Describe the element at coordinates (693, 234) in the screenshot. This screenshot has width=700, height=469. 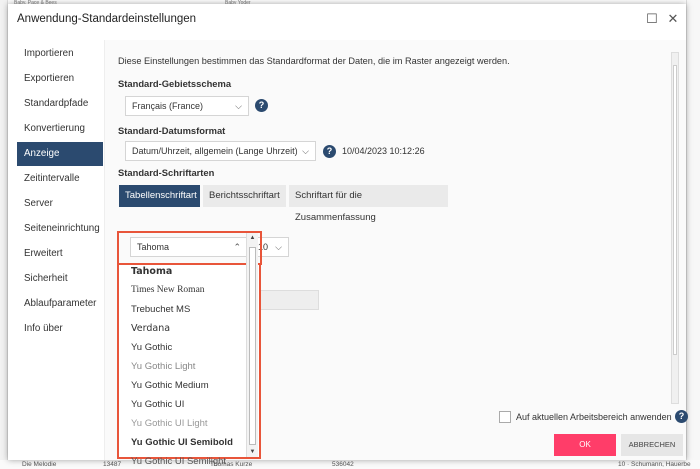
I see `background-right-column` at that location.